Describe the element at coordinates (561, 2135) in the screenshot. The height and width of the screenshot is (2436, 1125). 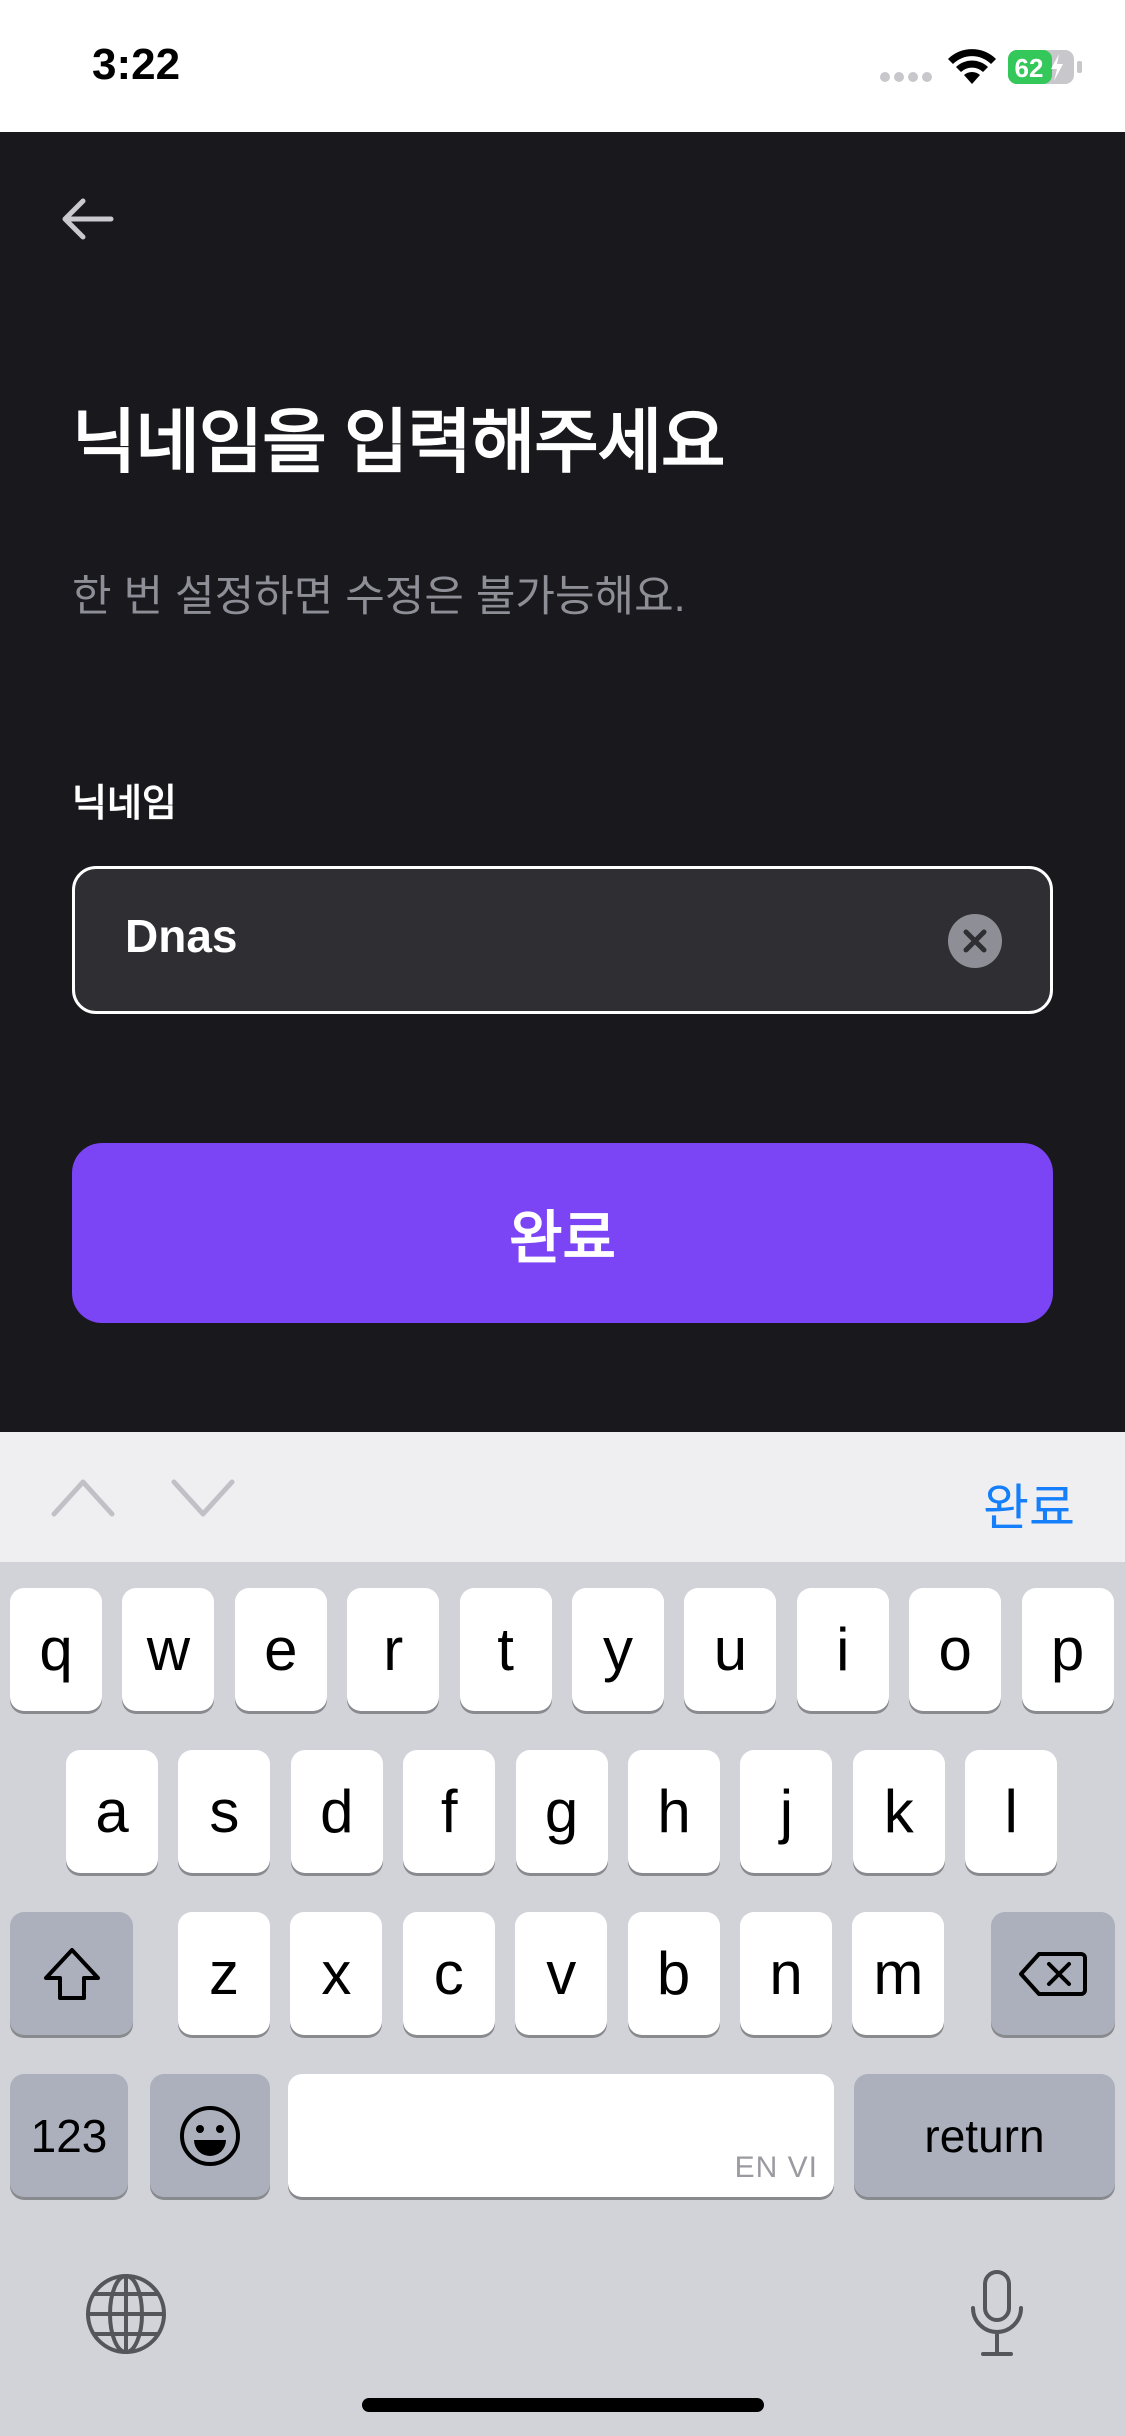
I see `space-key: EN VI` at that location.